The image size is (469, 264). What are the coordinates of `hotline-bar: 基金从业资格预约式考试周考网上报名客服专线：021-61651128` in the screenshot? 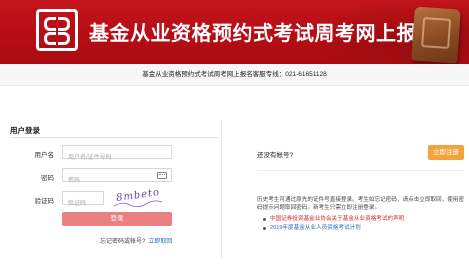 It's located at (234, 75).